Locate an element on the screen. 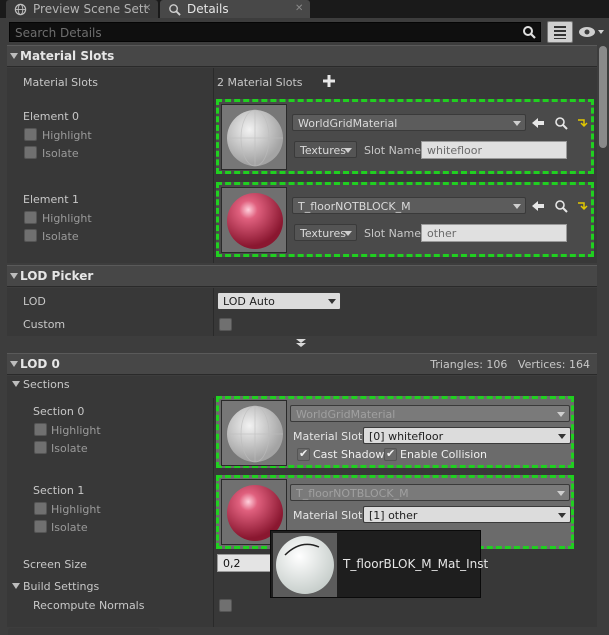 This screenshot has width=609, height=635. scrollbar-thumb is located at coordinates (603, 97).